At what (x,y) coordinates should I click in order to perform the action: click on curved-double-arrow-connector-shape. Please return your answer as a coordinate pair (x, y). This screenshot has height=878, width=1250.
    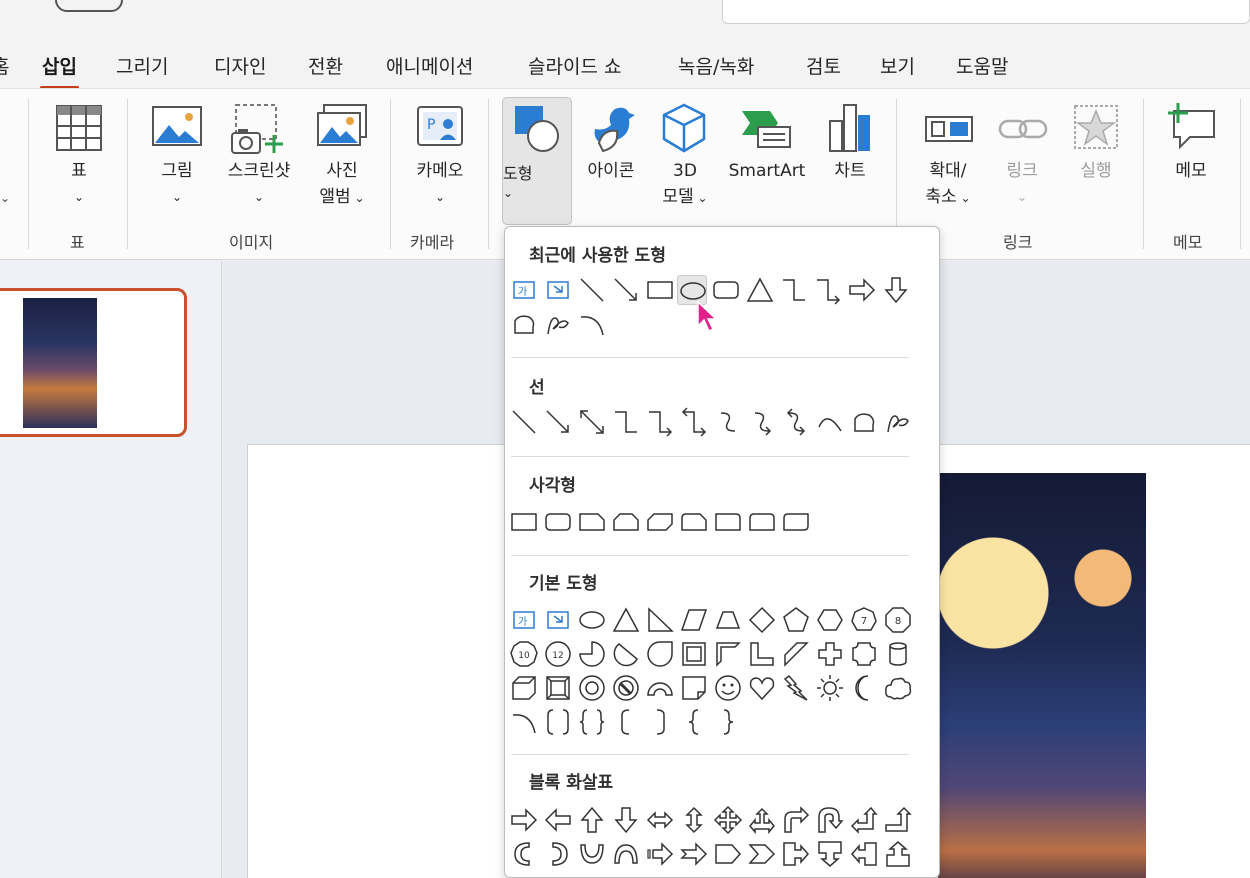
    Looking at the image, I should click on (796, 422).